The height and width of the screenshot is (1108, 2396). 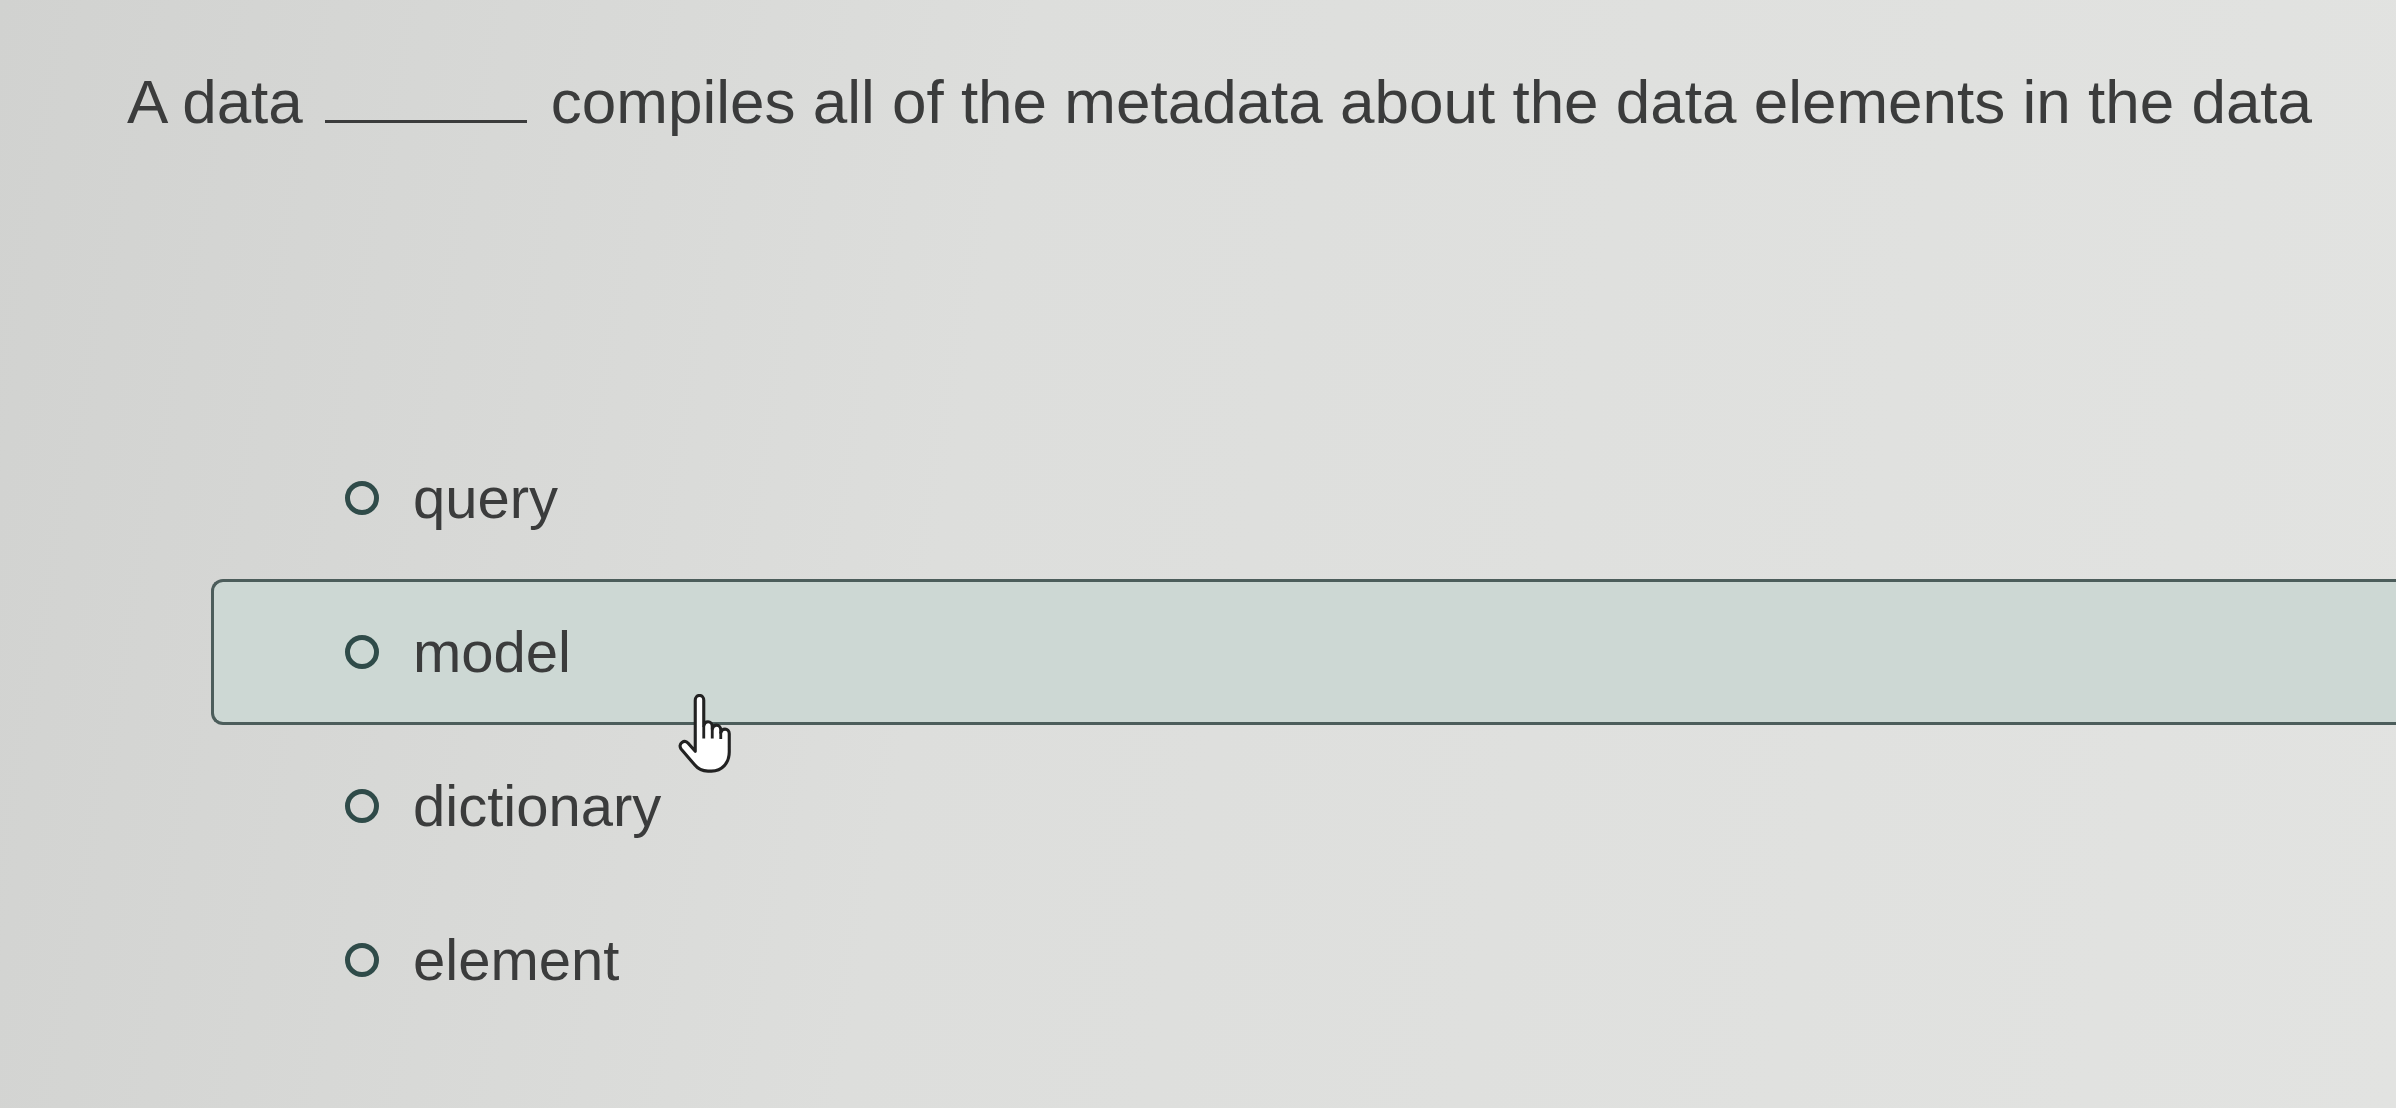 What do you see at coordinates (1431, 102) in the screenshot?
I see `question-text: compiles all of the metadata about the data elements in the data` at bounding box center [1431, 102].